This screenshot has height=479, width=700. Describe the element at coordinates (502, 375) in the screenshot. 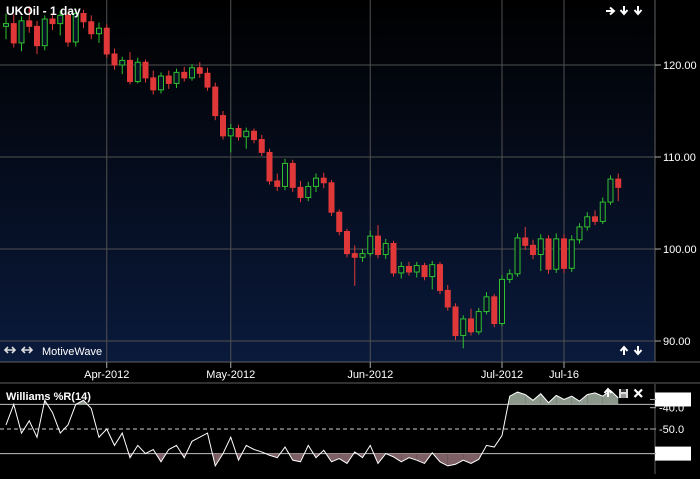

I see `time-axis-label: Jul-2012` at that location.